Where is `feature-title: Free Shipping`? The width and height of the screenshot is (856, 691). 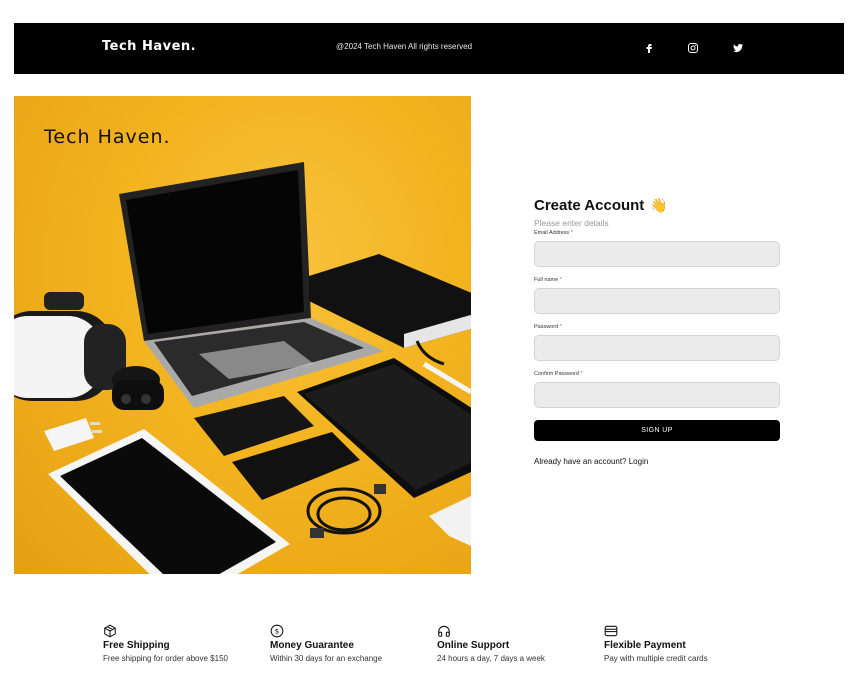 feature-title: Free Shipping is located at coordinates (136, 645).